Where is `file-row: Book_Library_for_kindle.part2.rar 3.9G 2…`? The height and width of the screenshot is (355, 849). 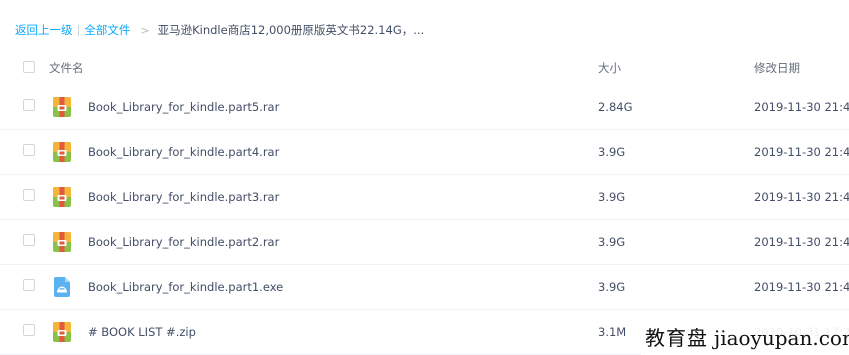
file-row: Book_Library_for_kindle.part2.rar 3.9G 2… is located at coordinates (424, 242).